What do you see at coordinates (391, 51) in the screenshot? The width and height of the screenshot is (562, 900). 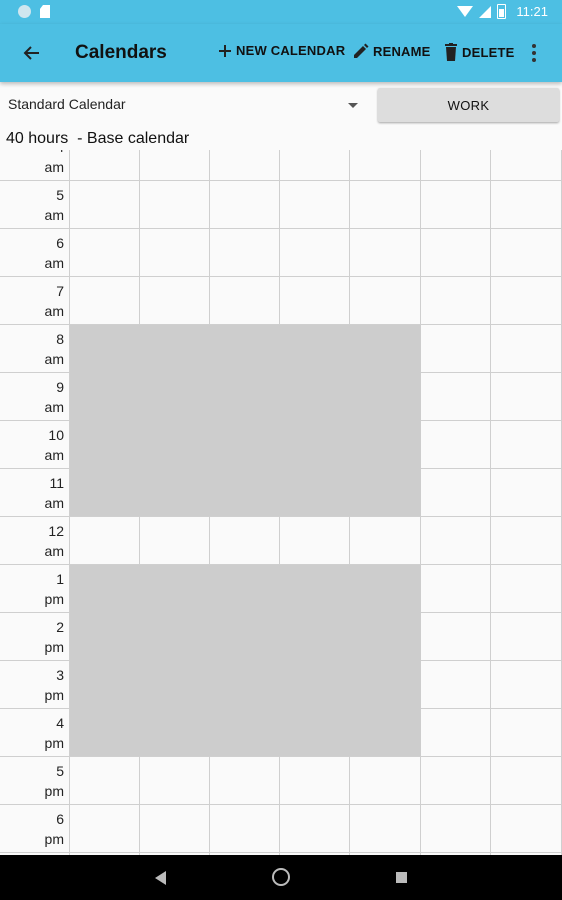 I see `rename-button: RENAME` at bounding box center [391, 51].